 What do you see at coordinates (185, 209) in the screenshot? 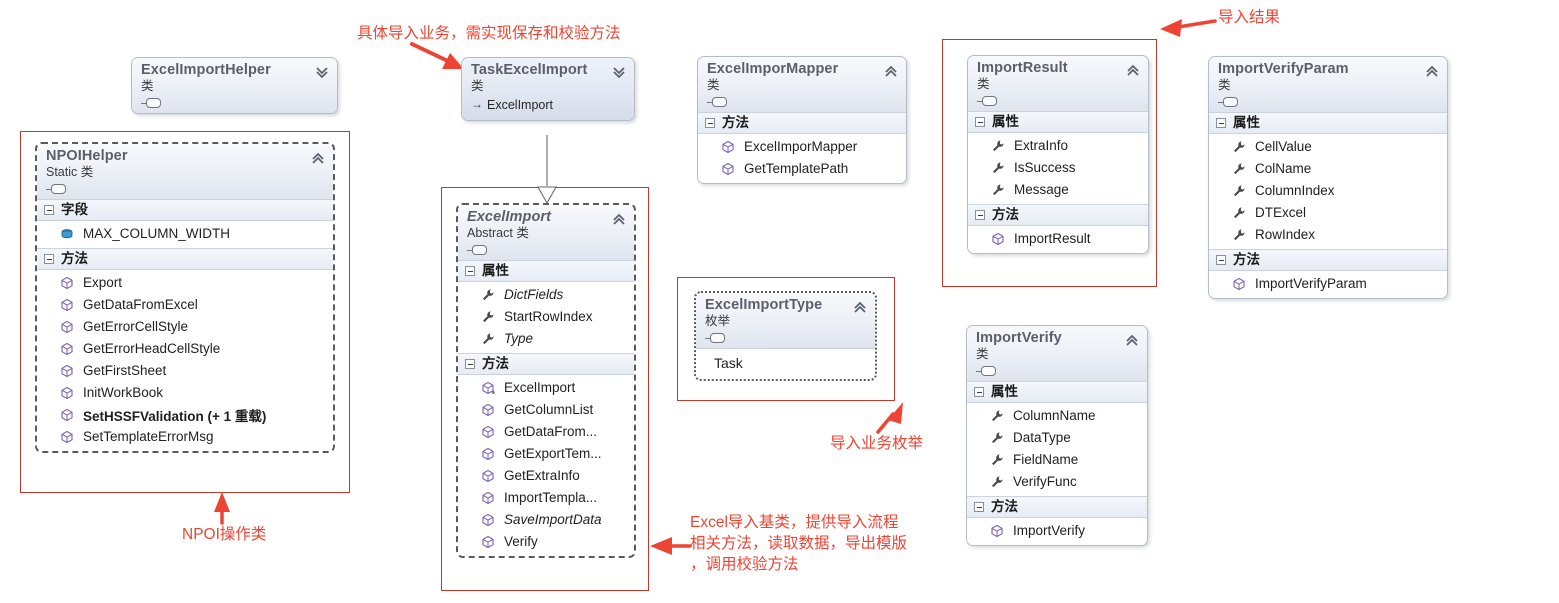
I see `section-header-fields: 字段` at bounding box center [185, 209].